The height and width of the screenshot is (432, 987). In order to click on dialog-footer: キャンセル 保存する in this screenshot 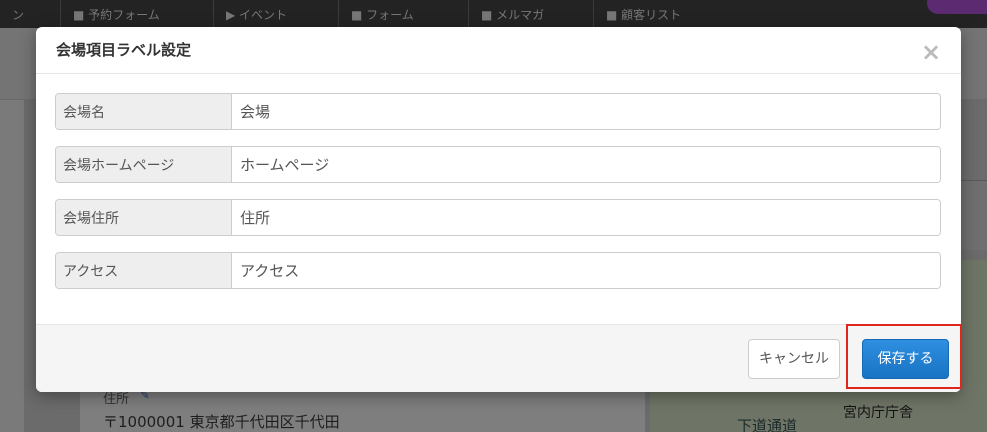, I will do `click(498, 358)`.